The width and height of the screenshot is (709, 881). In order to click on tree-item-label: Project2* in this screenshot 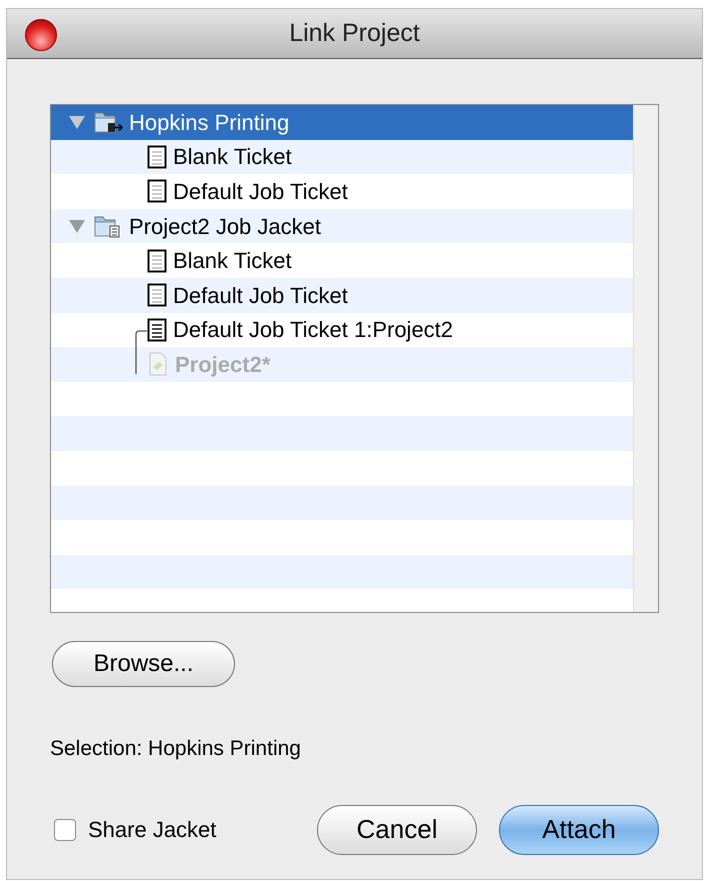, I will do `click(222, 364)`.